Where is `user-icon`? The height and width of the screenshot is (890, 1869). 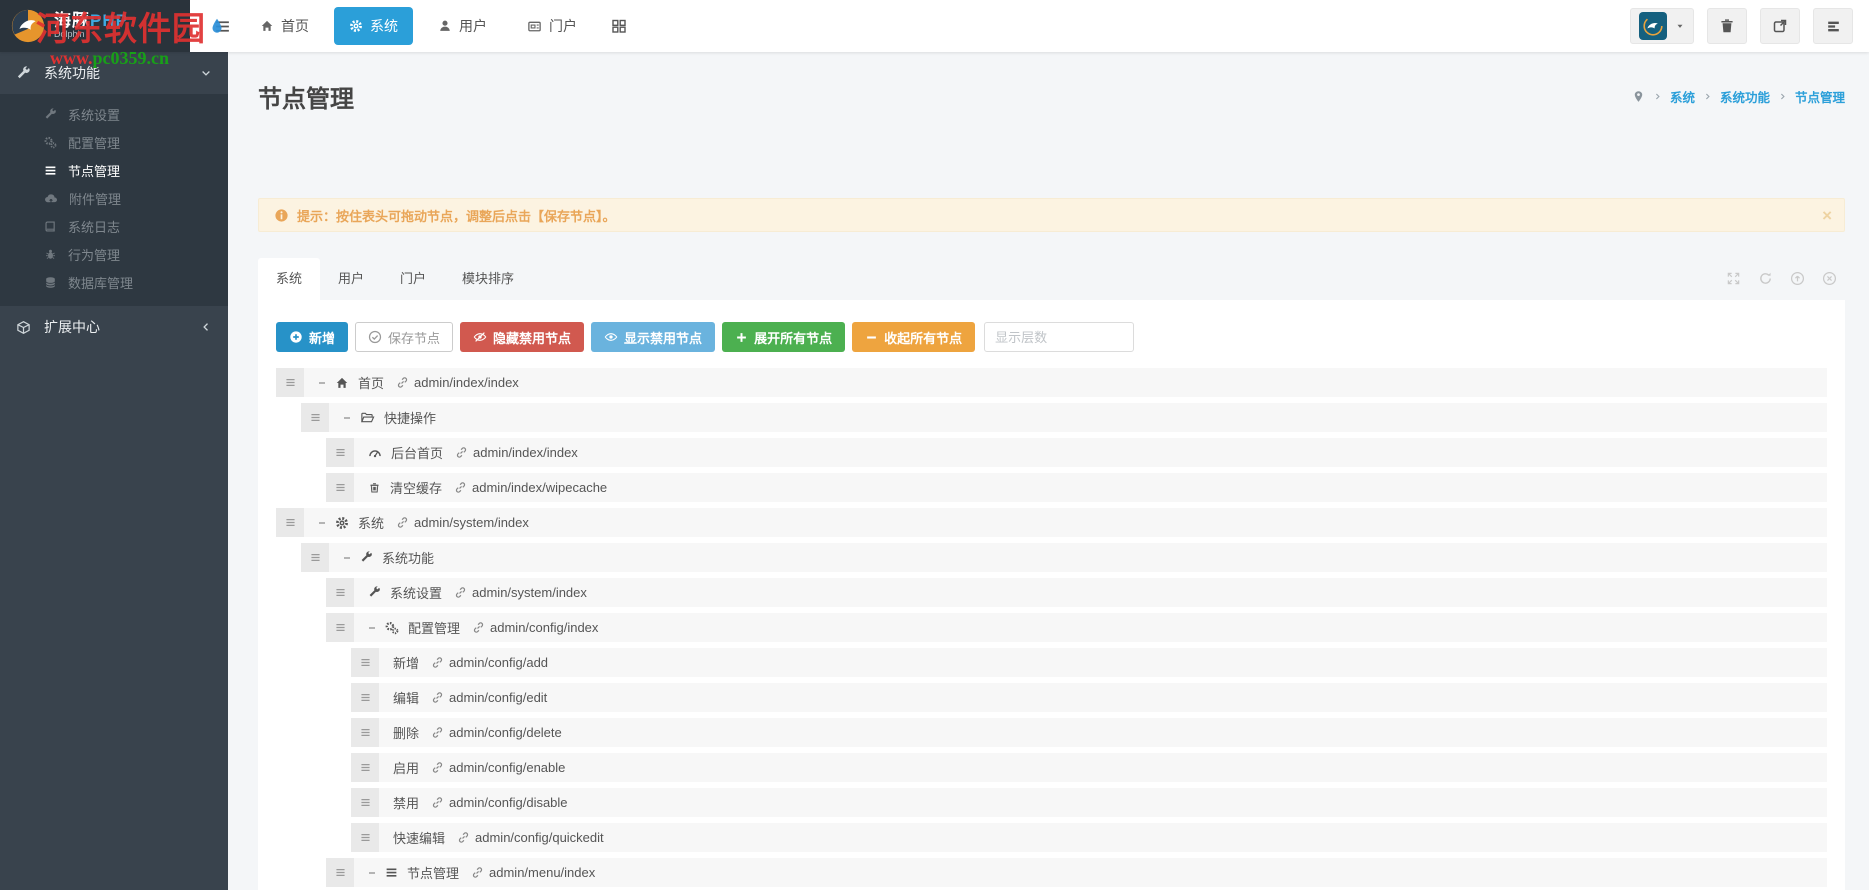
user-icon is located at coordinates (445, 25).